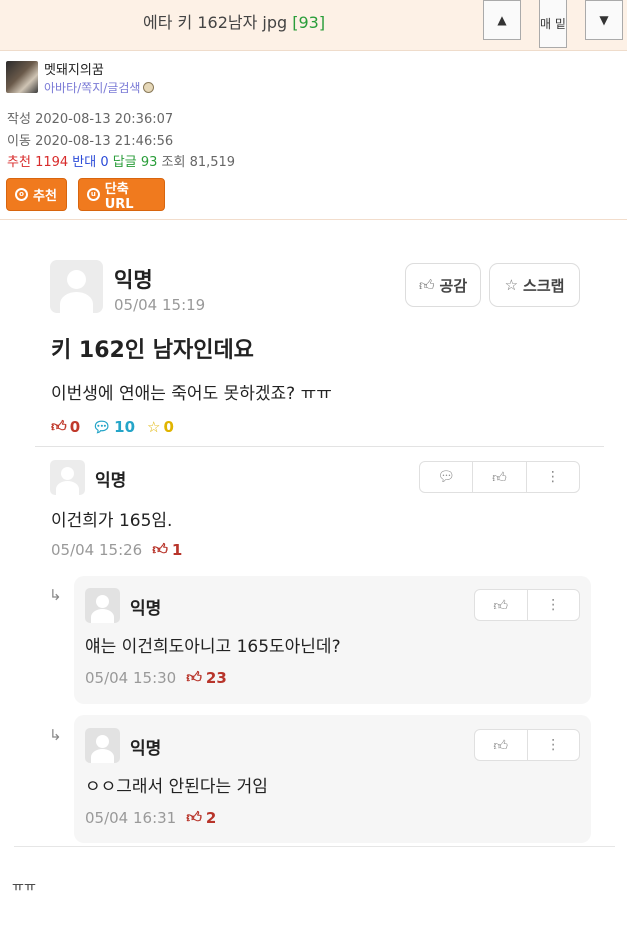 The image size is (627, 937). What do you see at coordinates (45, 196) in the screenshot?
I see `recommend-button-label: 추천` at bounding box center [45, 196].